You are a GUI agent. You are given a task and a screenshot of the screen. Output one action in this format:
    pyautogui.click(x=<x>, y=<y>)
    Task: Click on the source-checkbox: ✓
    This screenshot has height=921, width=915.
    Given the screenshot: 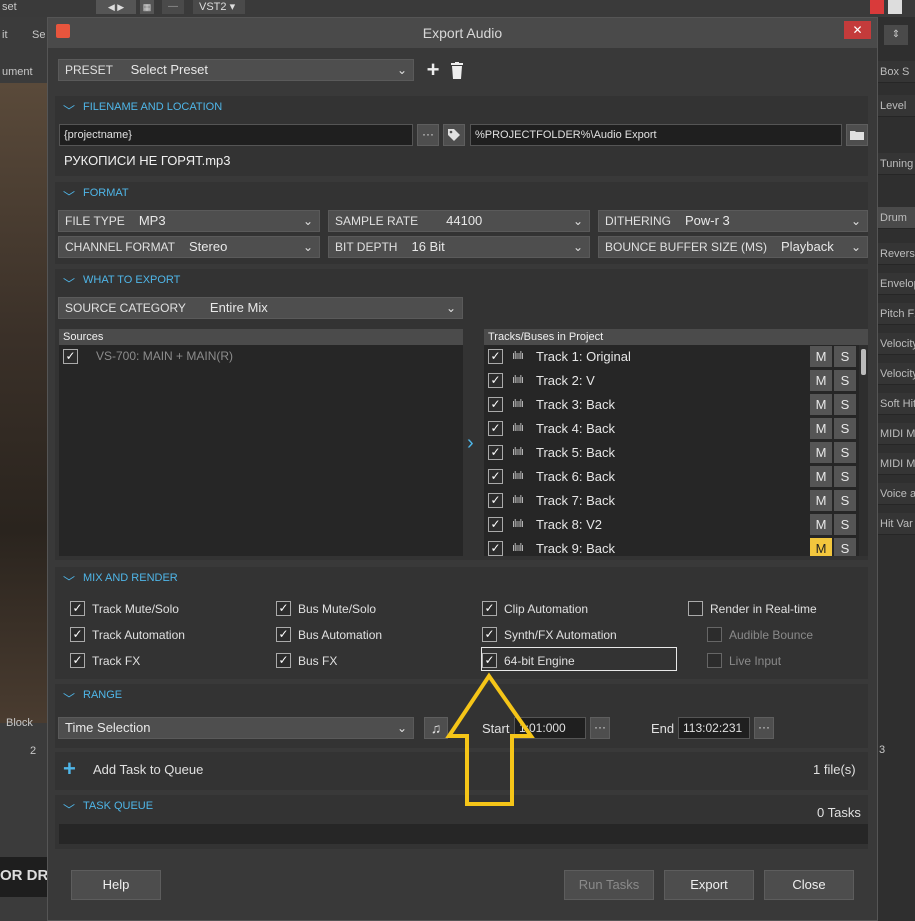 What is the action you would take?
    pyautogui.click(x=70, y=356)
    